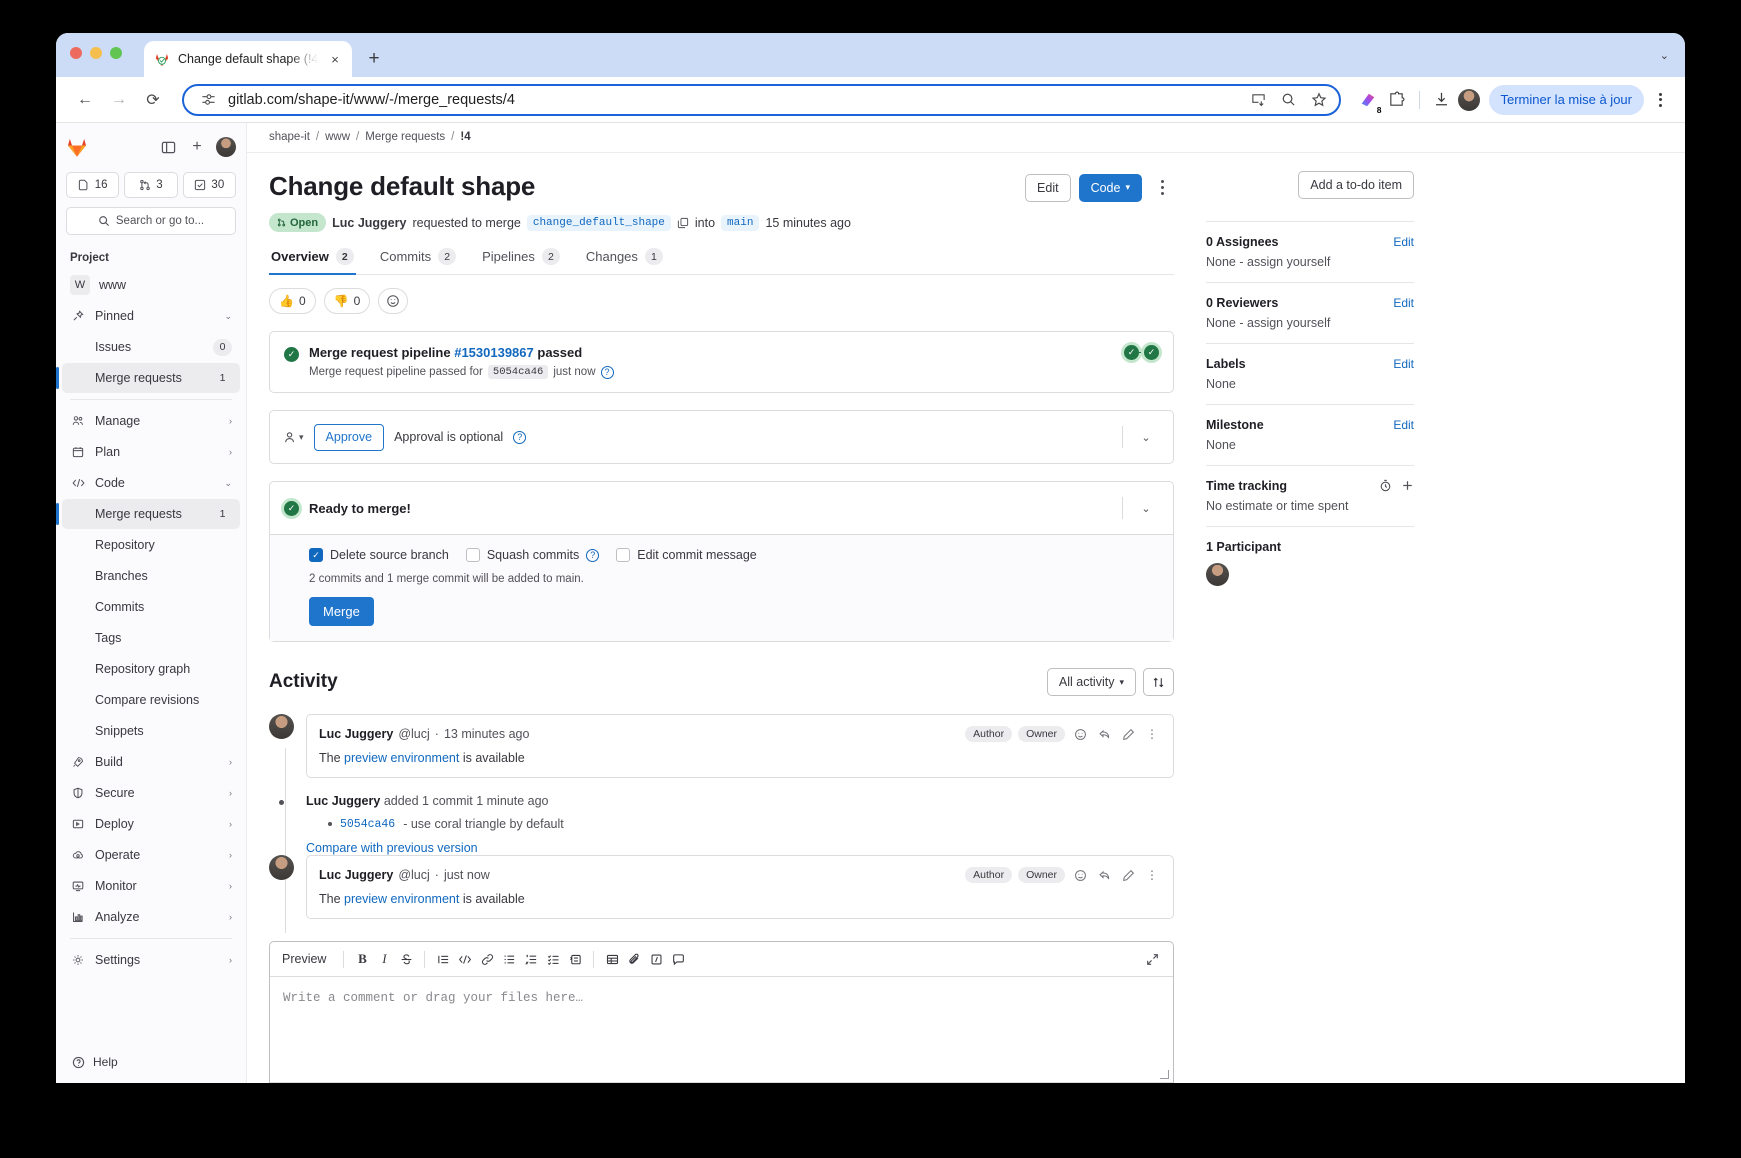 The width and height of the screenshot is (1741, 1158). What do you see at coordinates (1158, 682) in the screenshot?
I see `activity-sort-button` at bounding box center [1158, 682].